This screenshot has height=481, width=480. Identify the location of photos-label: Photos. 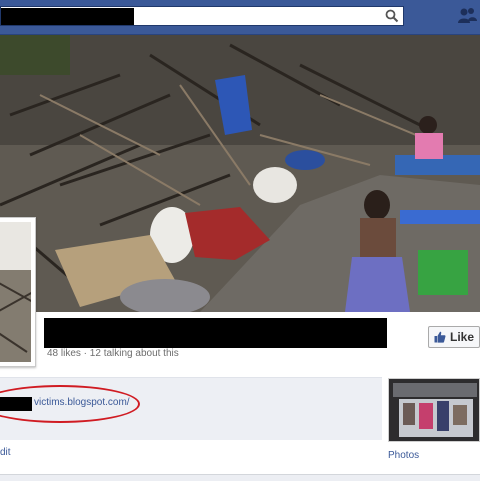
(403, 455).